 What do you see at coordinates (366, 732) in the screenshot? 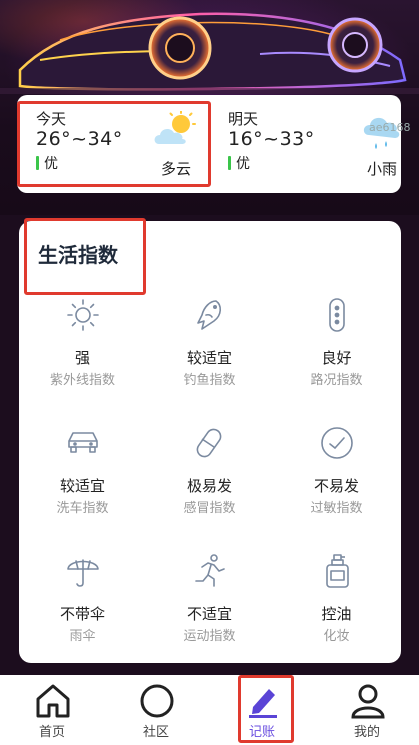
I see `tab-label: 我的` at bounding box center [366, 732].